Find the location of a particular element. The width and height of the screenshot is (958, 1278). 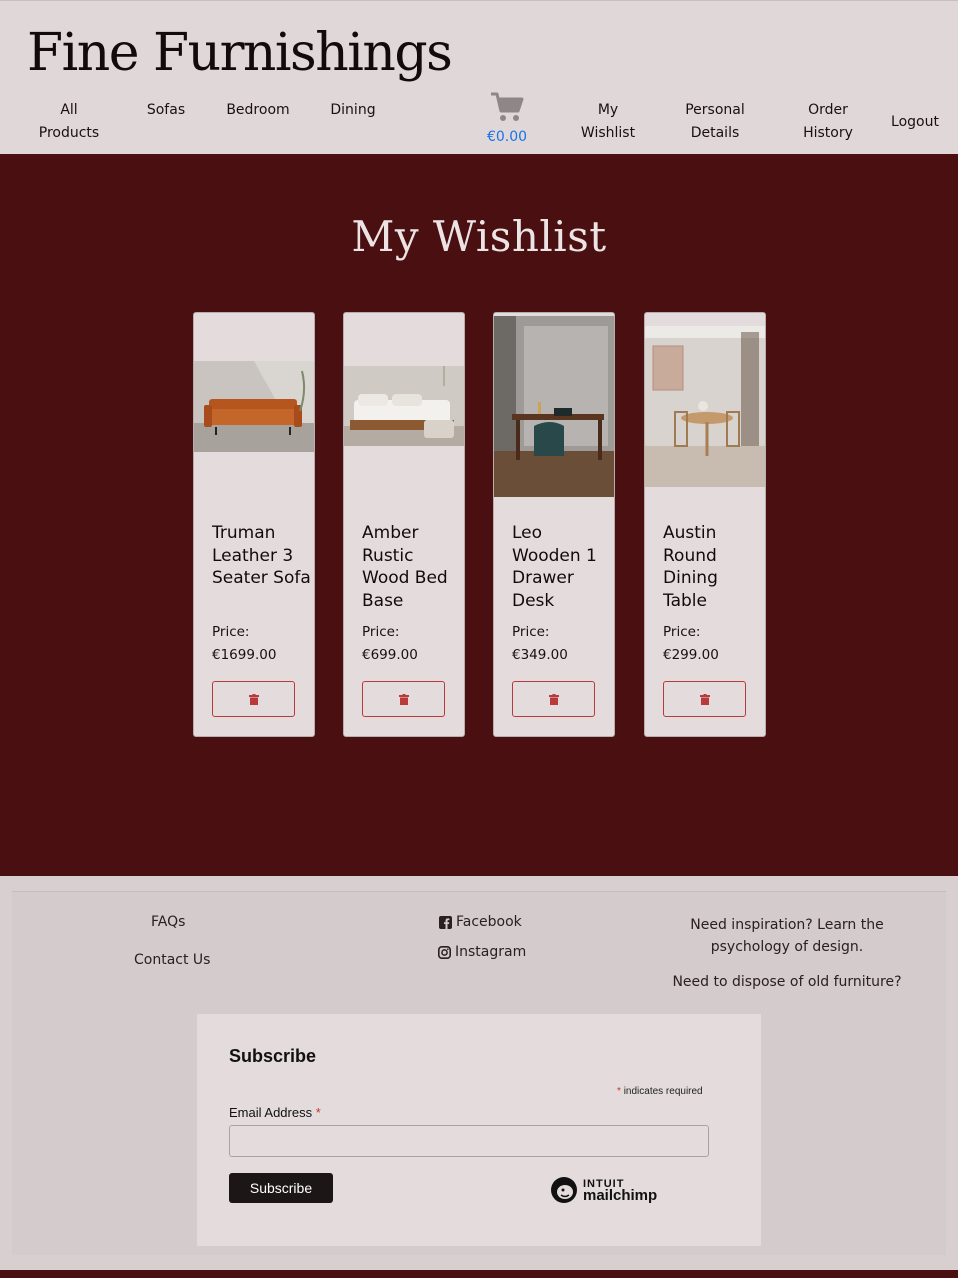

email-label: Email Address * is located at coordinates (275, 1112).